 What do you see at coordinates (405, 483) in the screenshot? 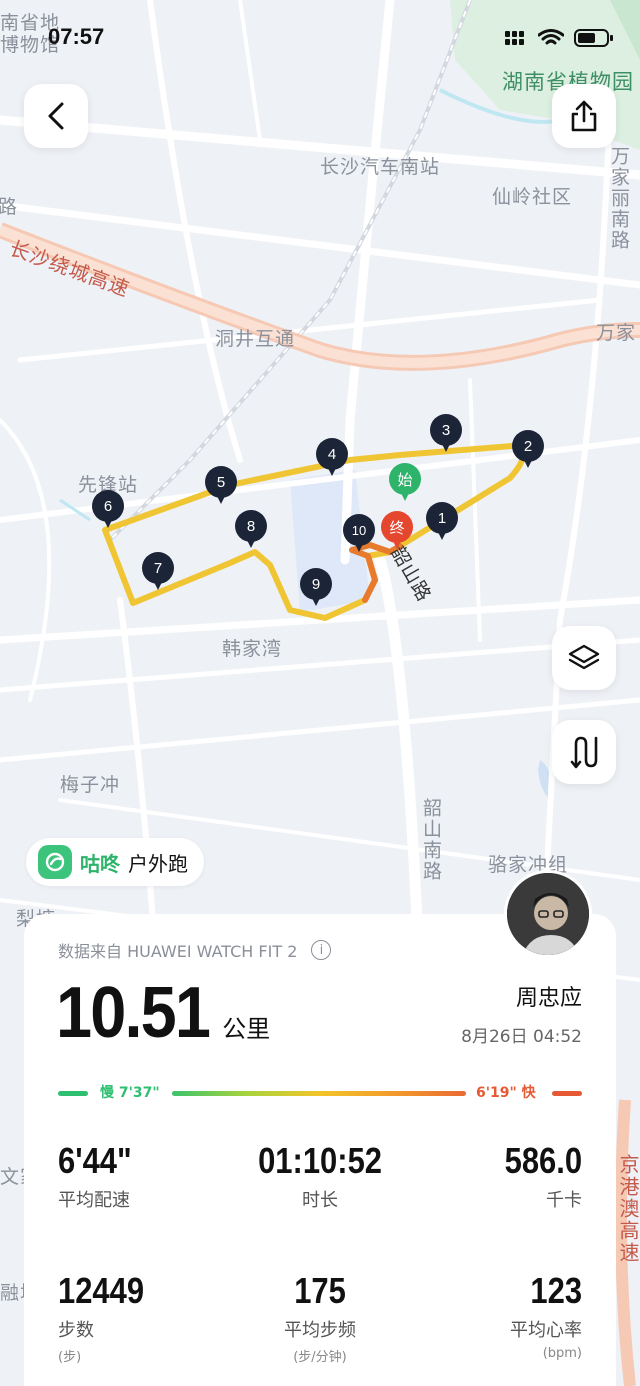
I see `route-start-pin: 始` at bounding box center [405, 483].